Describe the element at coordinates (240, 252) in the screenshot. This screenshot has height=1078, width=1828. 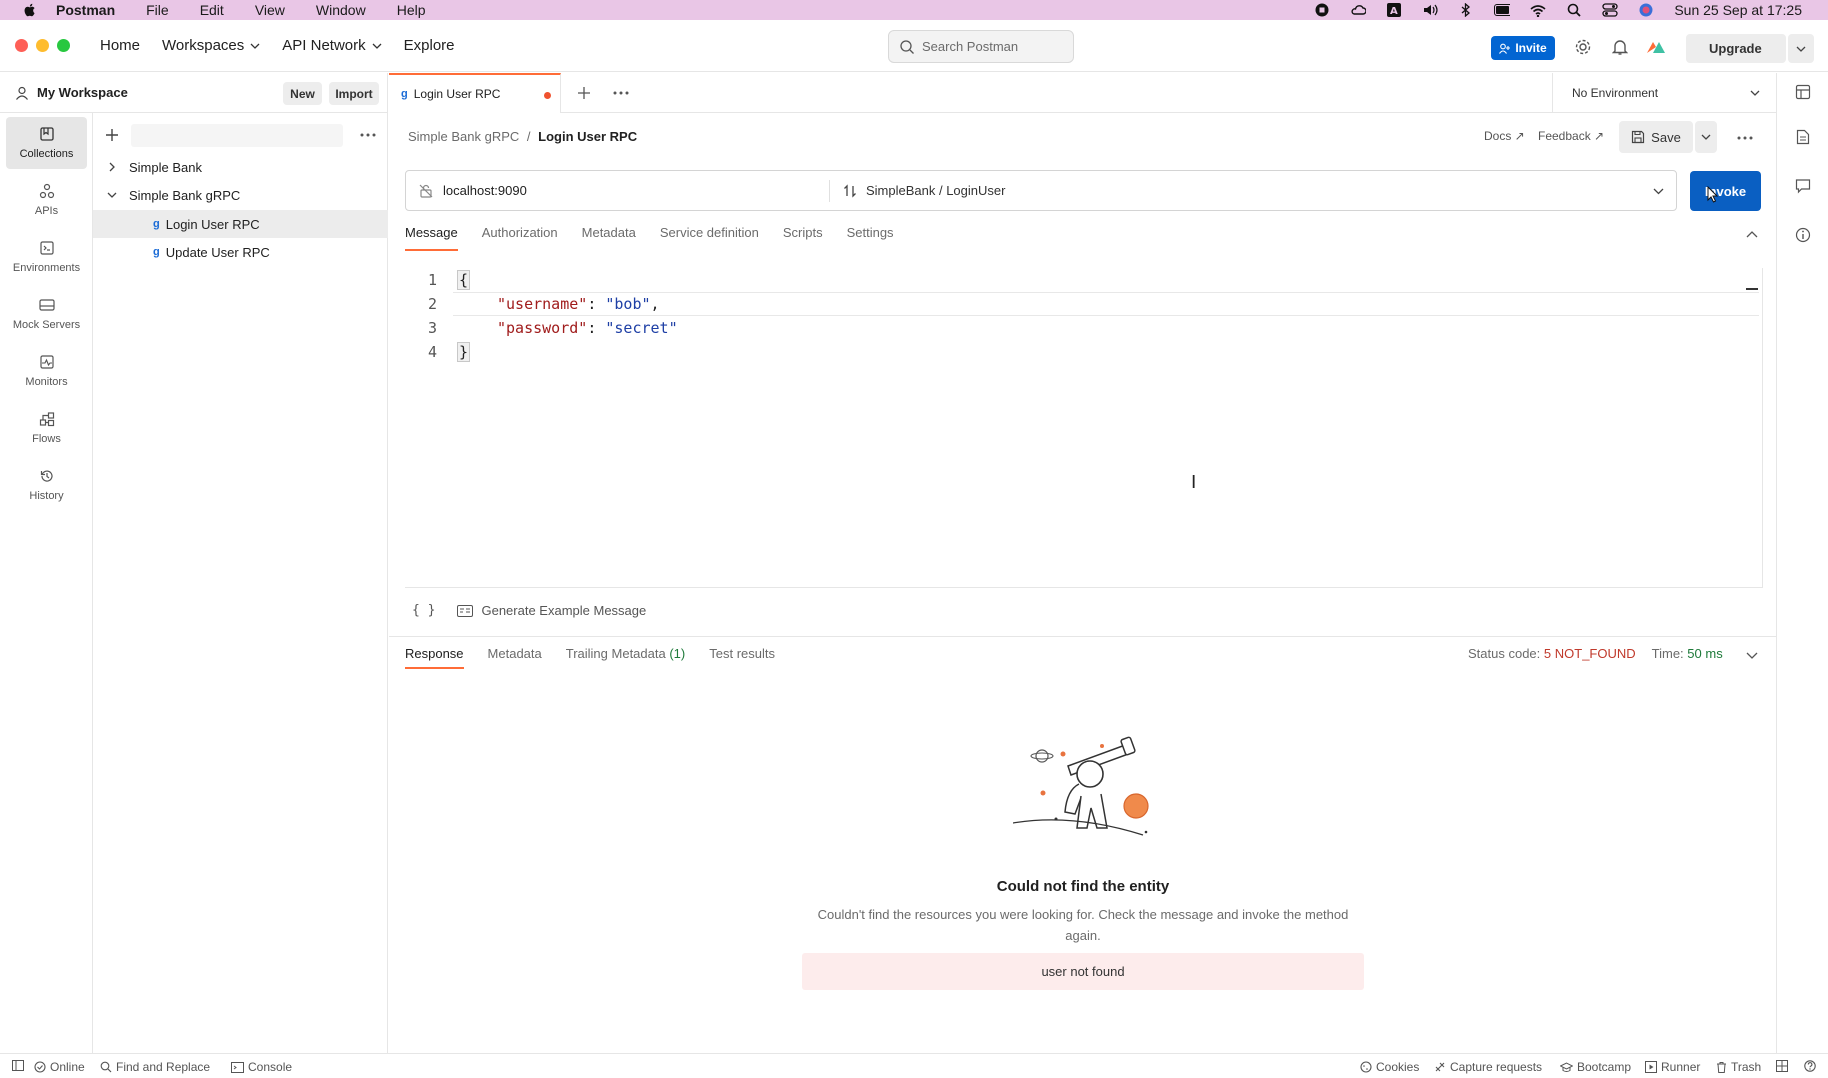
I see `request-update-user-rpc: ɡ Update User RPC` at that location.